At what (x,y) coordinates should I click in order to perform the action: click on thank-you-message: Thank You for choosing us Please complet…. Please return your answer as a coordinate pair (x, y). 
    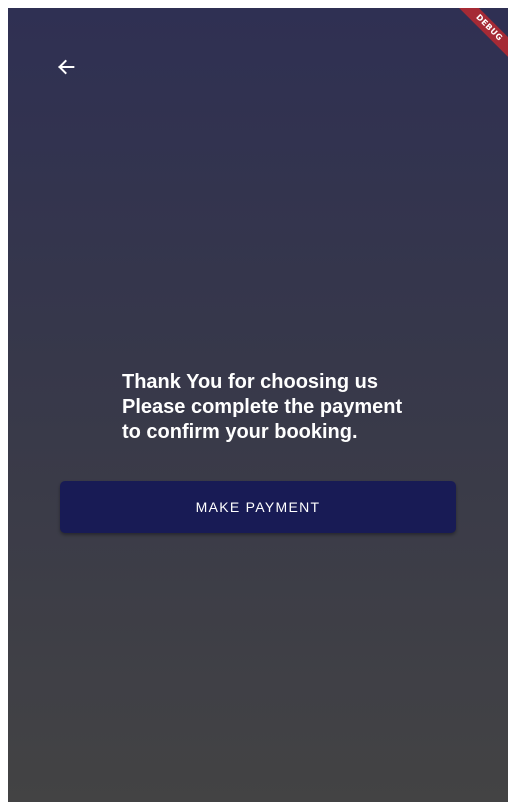
    Looking at the image, I should click on (282, 407).